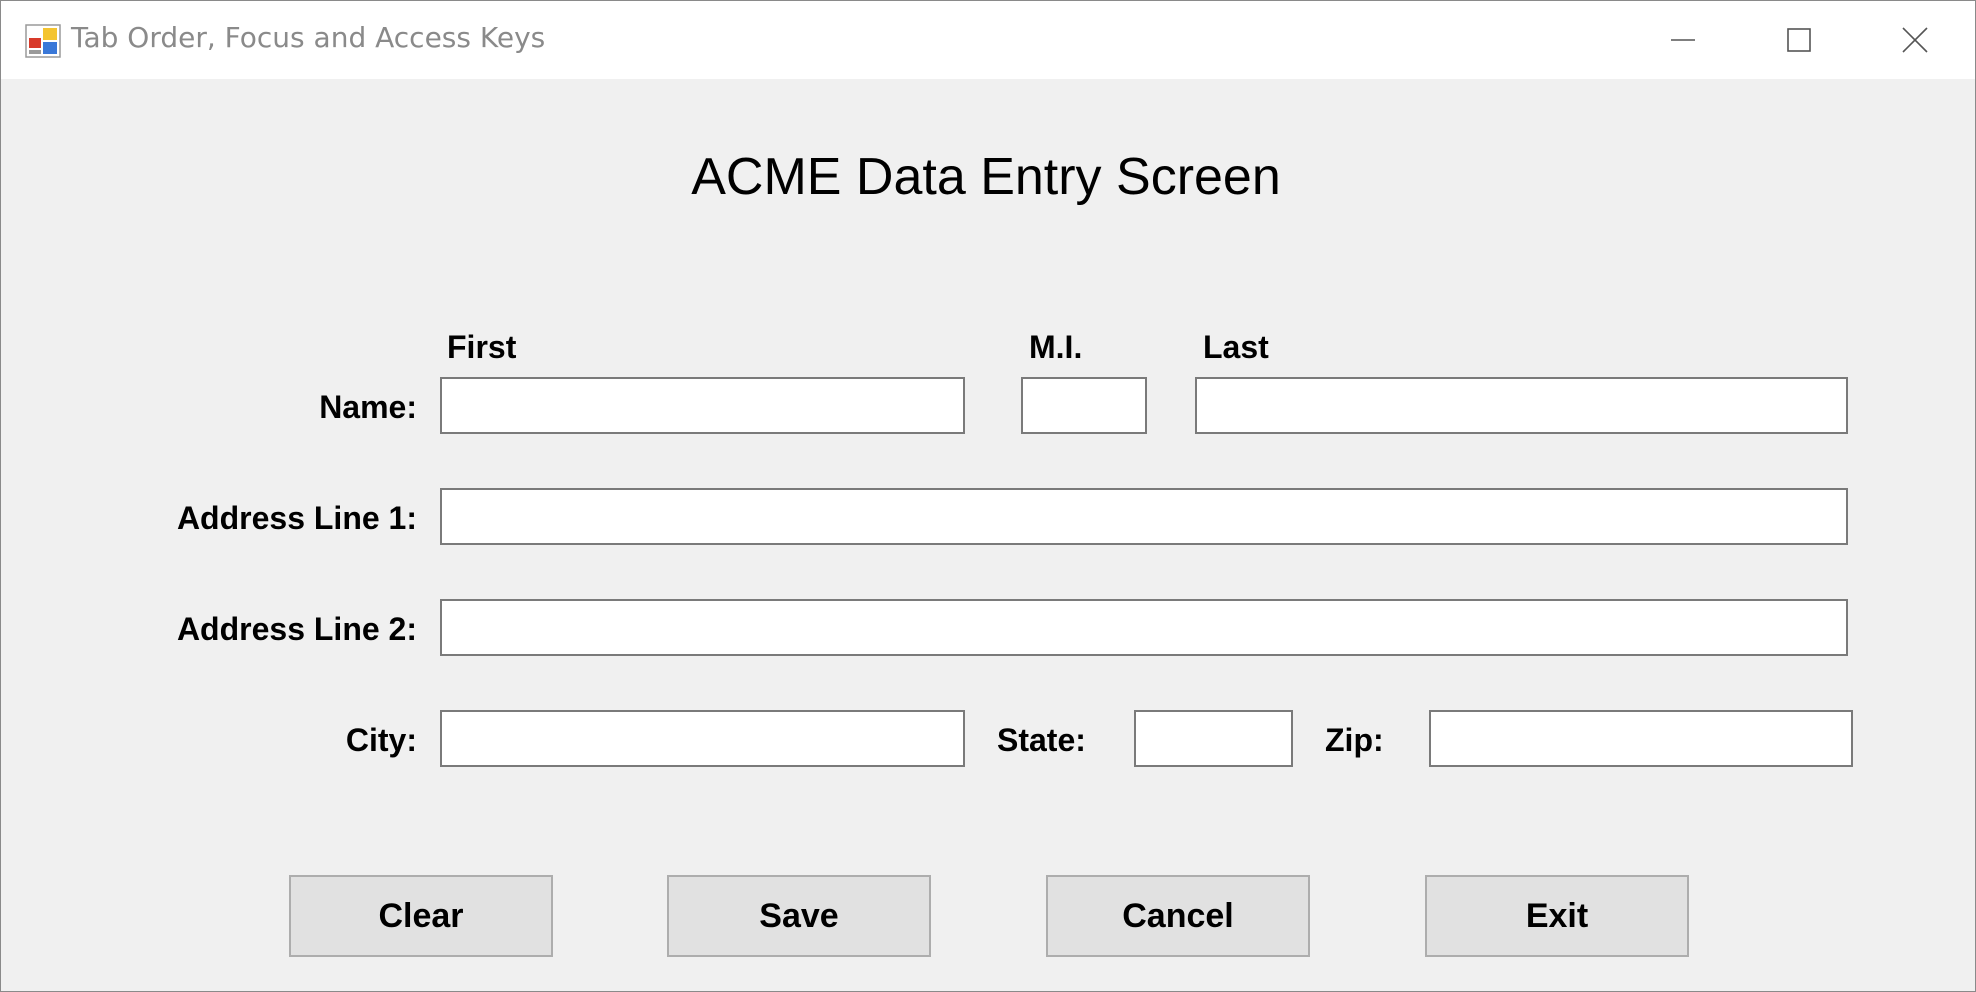 Image resolution: width=1976 pixels, height=992 pixels. Describe the element at coordinates (986, 177) in the screenshot. I see `form-heading: ACME Data Entry Screen` at that location.